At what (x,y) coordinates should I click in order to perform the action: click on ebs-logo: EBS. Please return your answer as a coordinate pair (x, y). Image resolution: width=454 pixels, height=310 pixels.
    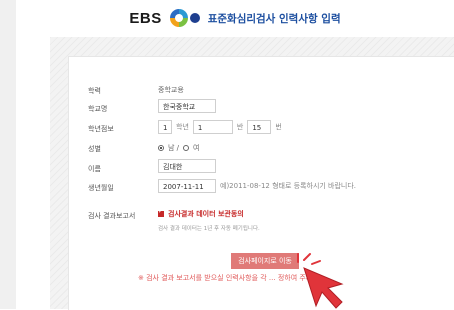
    Looking at the image, I should click on (145, 18).